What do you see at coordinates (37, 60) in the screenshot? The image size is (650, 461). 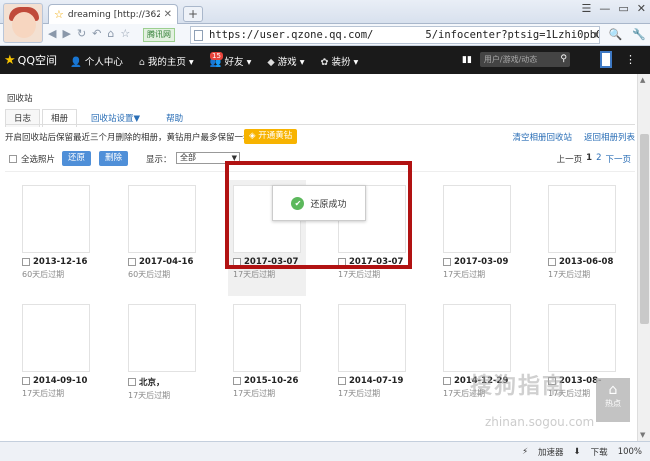 I see `qzone-logo-text: QQ空间` at bounding box center [37, 60].